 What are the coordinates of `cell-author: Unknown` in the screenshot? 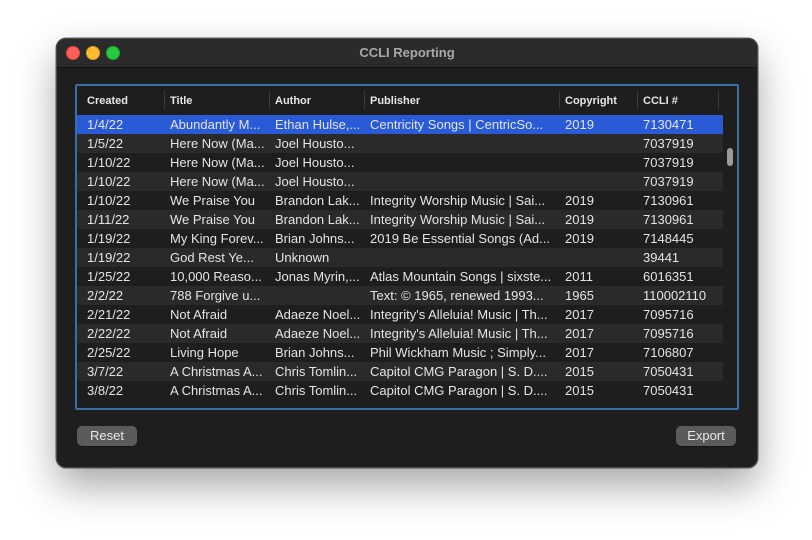 It's located at (302, 257).